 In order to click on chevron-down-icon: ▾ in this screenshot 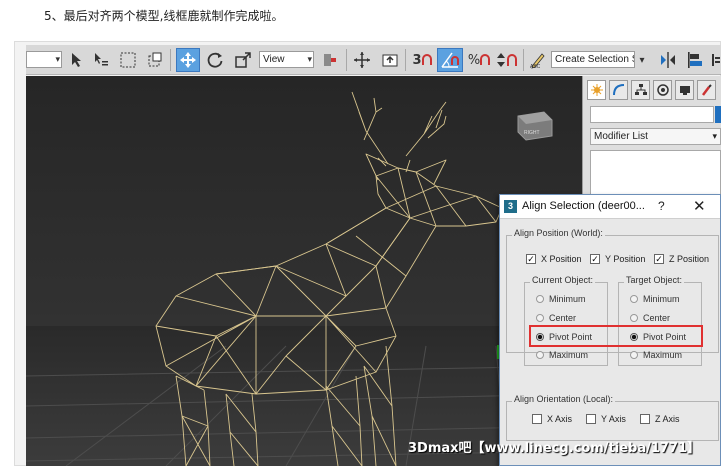, I will do `click(642, 60)`.